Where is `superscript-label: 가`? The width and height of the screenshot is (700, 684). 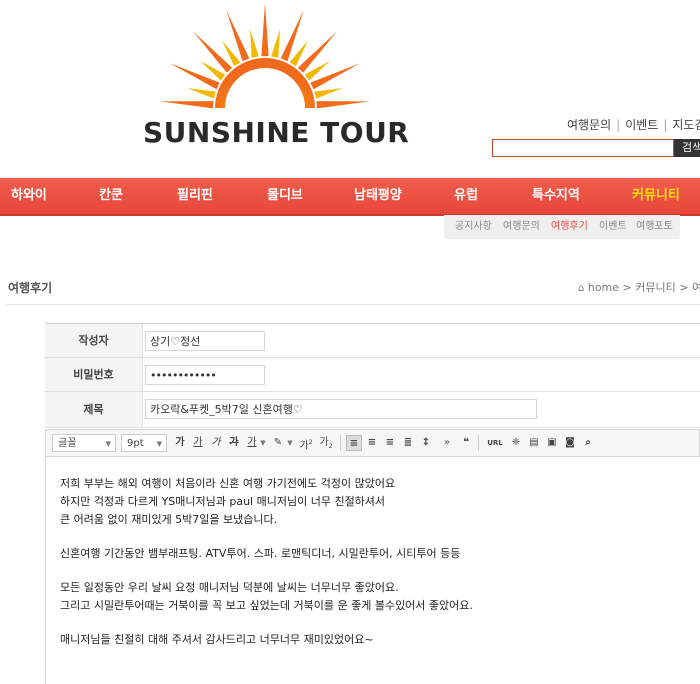 superscript-label: 가 is located at coordinates (304, 446).